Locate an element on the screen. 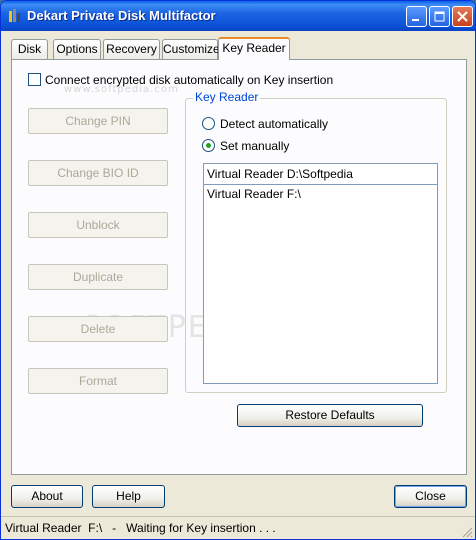 The height and width of the screenshot is (540, 476). change-bio-id-button: Change BIO ID is located at coordinates (98, 173).